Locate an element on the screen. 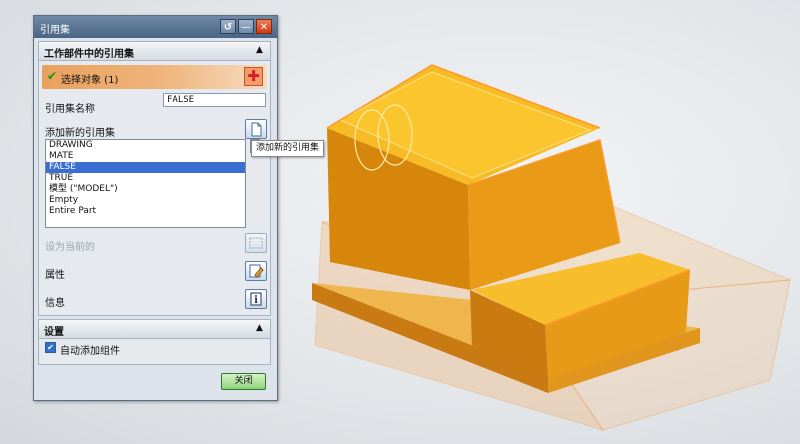 This screenshot has height=444, width=800. check-icon: ✔ is located at coordinates (52, 76).